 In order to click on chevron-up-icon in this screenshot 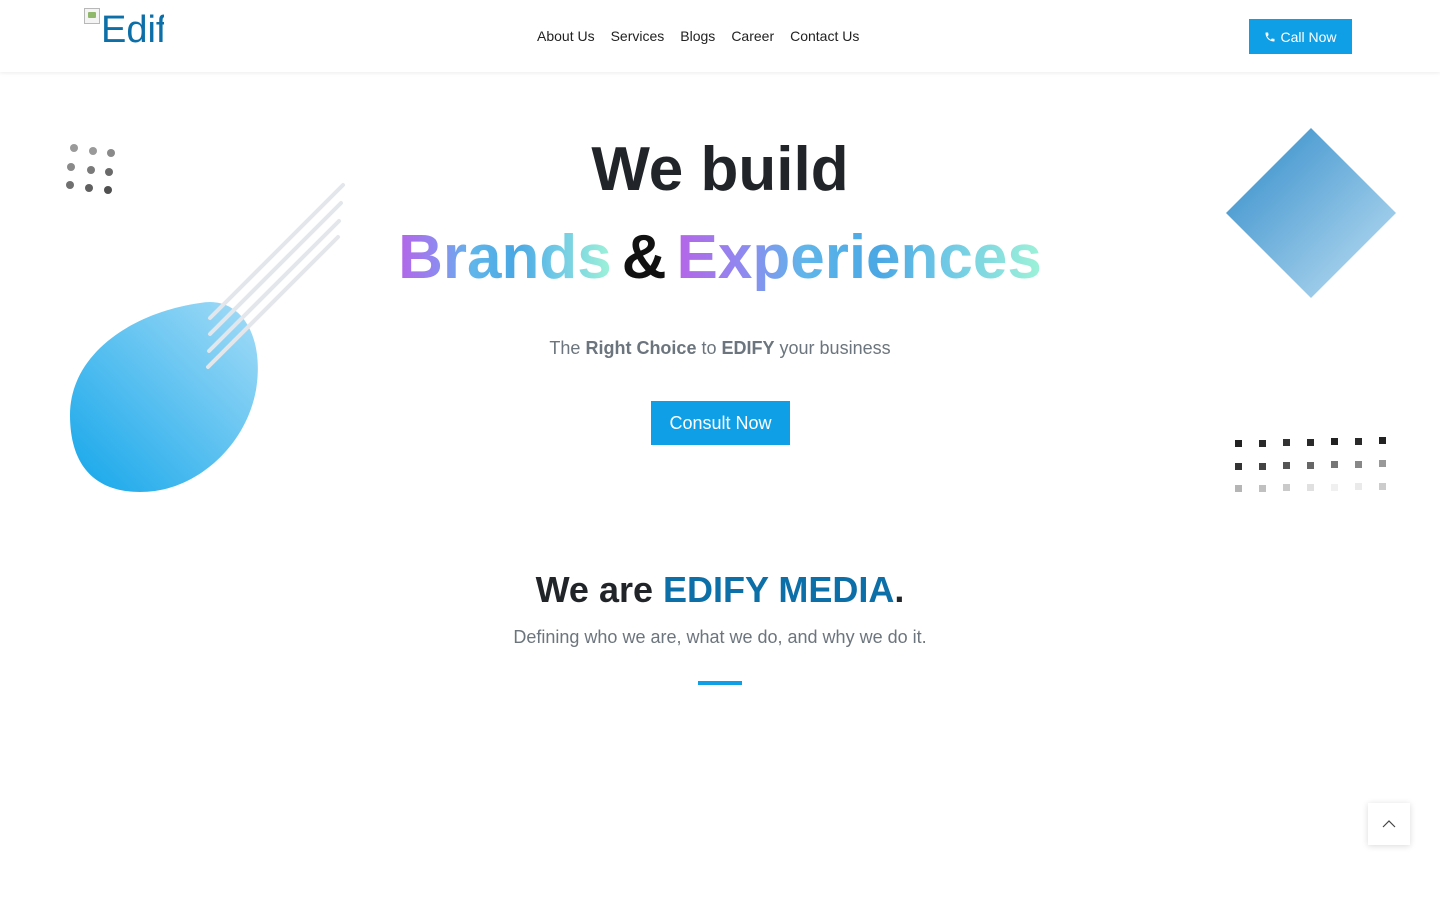, I will do `click(1389, 824)`.